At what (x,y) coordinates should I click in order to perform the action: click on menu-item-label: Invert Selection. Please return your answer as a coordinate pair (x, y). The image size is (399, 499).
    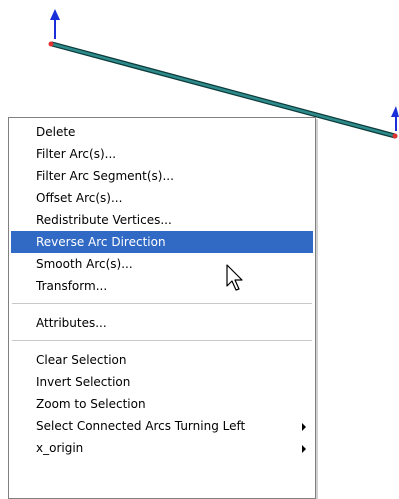
    Looking at the image, I should click on (83, 382).